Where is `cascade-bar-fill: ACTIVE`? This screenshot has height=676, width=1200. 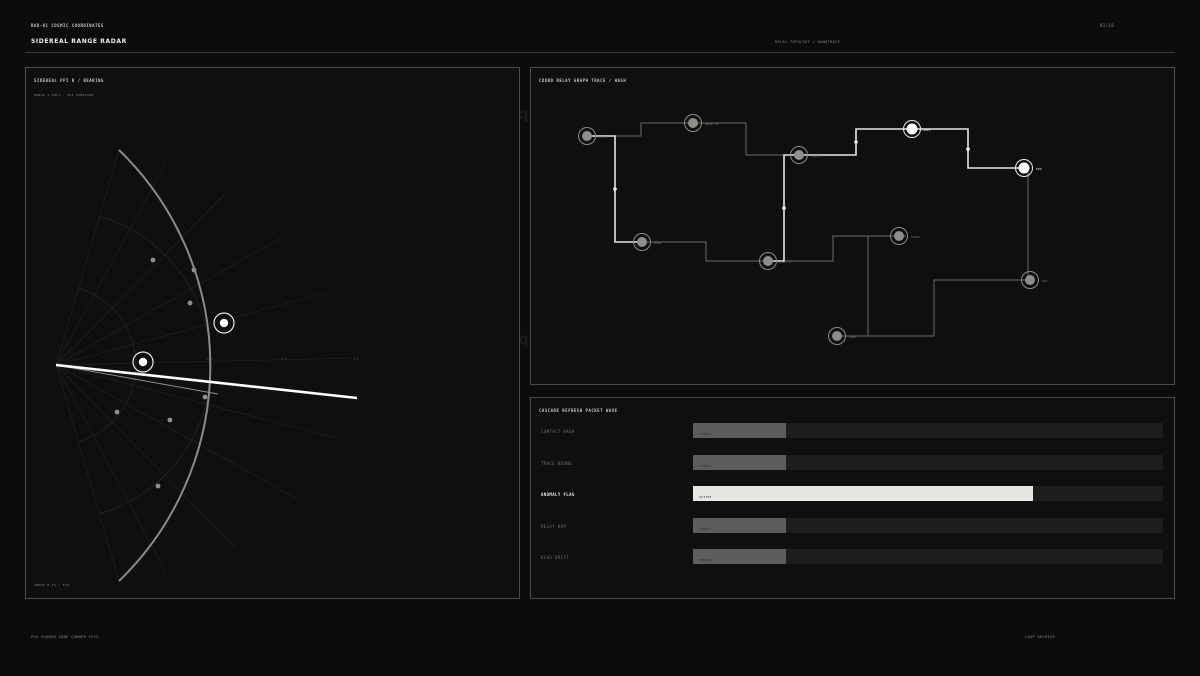 cascade-bar-fill: ACTIVE is located at coordinates (863, 493).